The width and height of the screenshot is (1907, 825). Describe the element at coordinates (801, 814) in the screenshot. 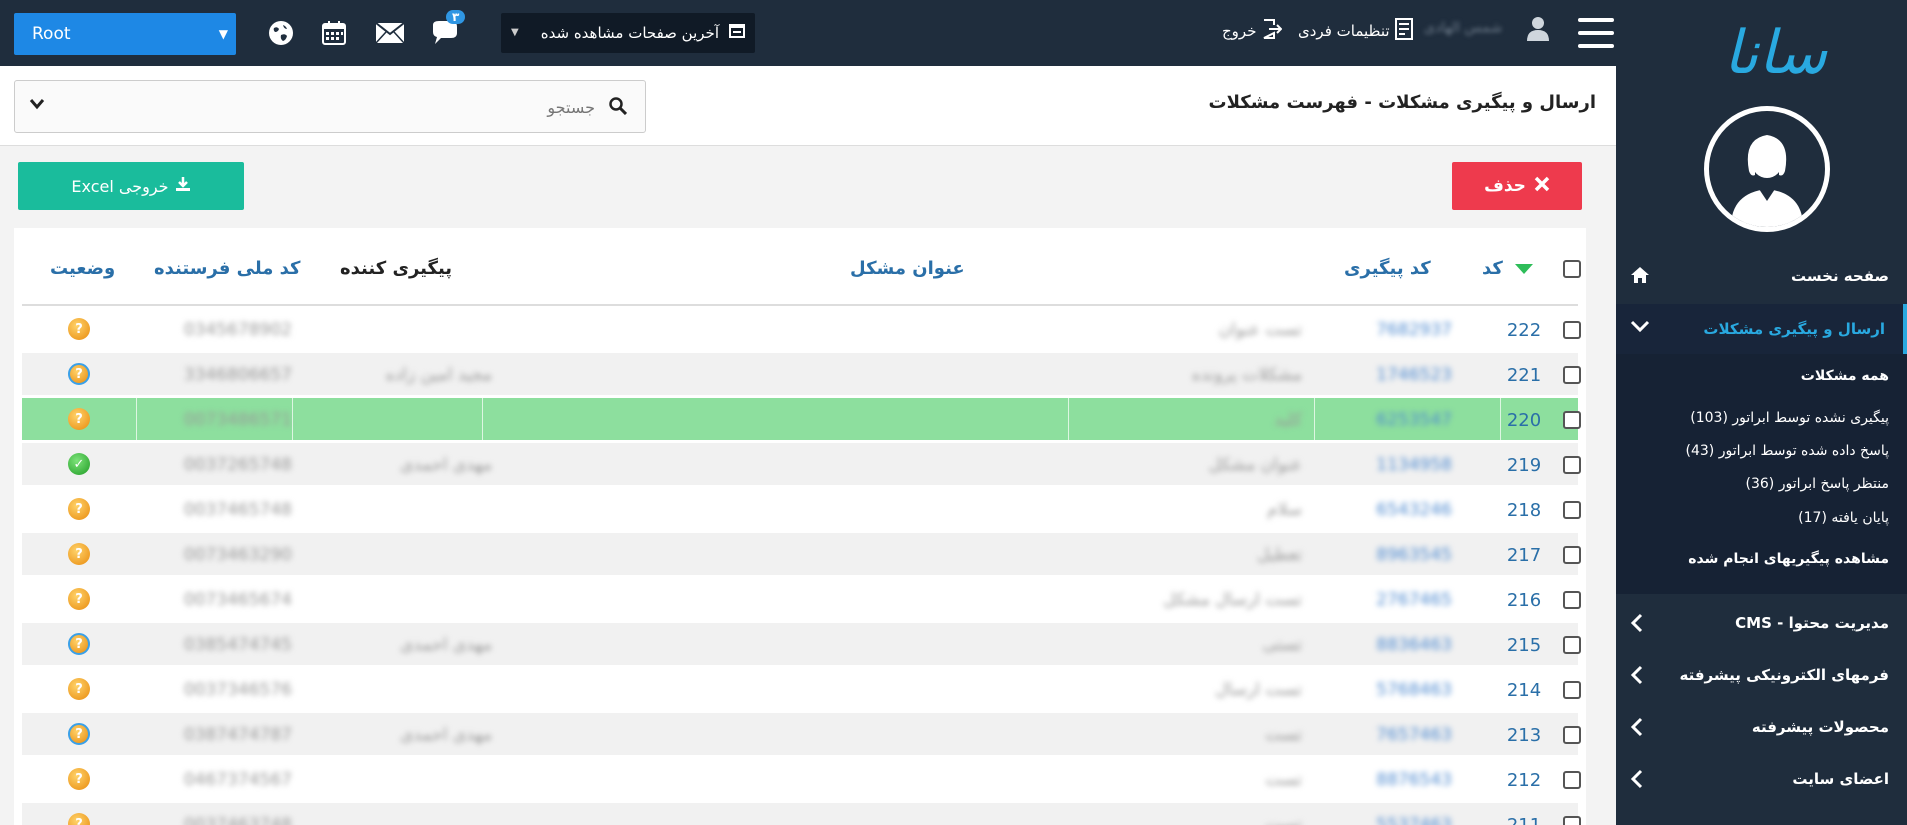

I see `table-row: 211 5537463 تست 0037463748?` at that location.